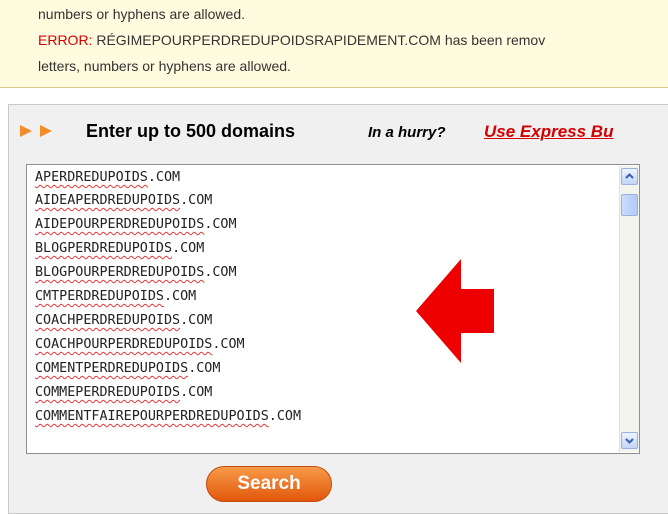 This screenshot has width=668, height=514. Describe the element at coordinates (36, 131) in the screenshot. I see `double-arrow-icon` at that location.